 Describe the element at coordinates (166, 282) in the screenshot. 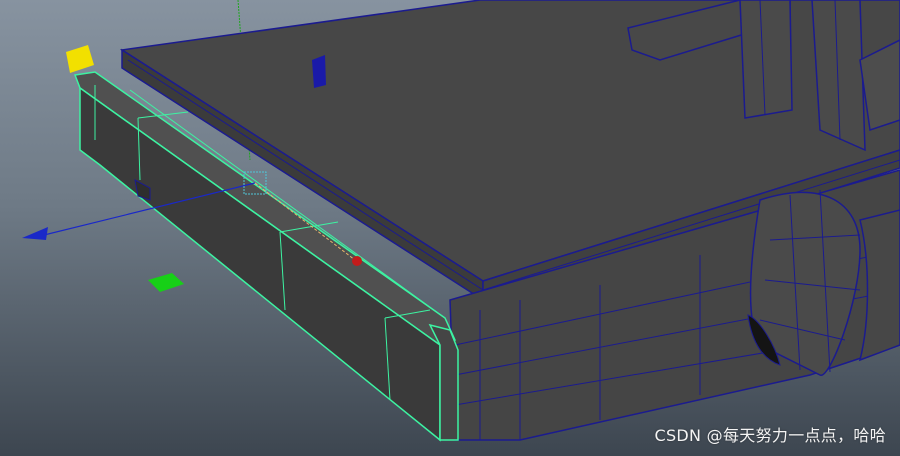

I see `green-handle-icon` at that location.